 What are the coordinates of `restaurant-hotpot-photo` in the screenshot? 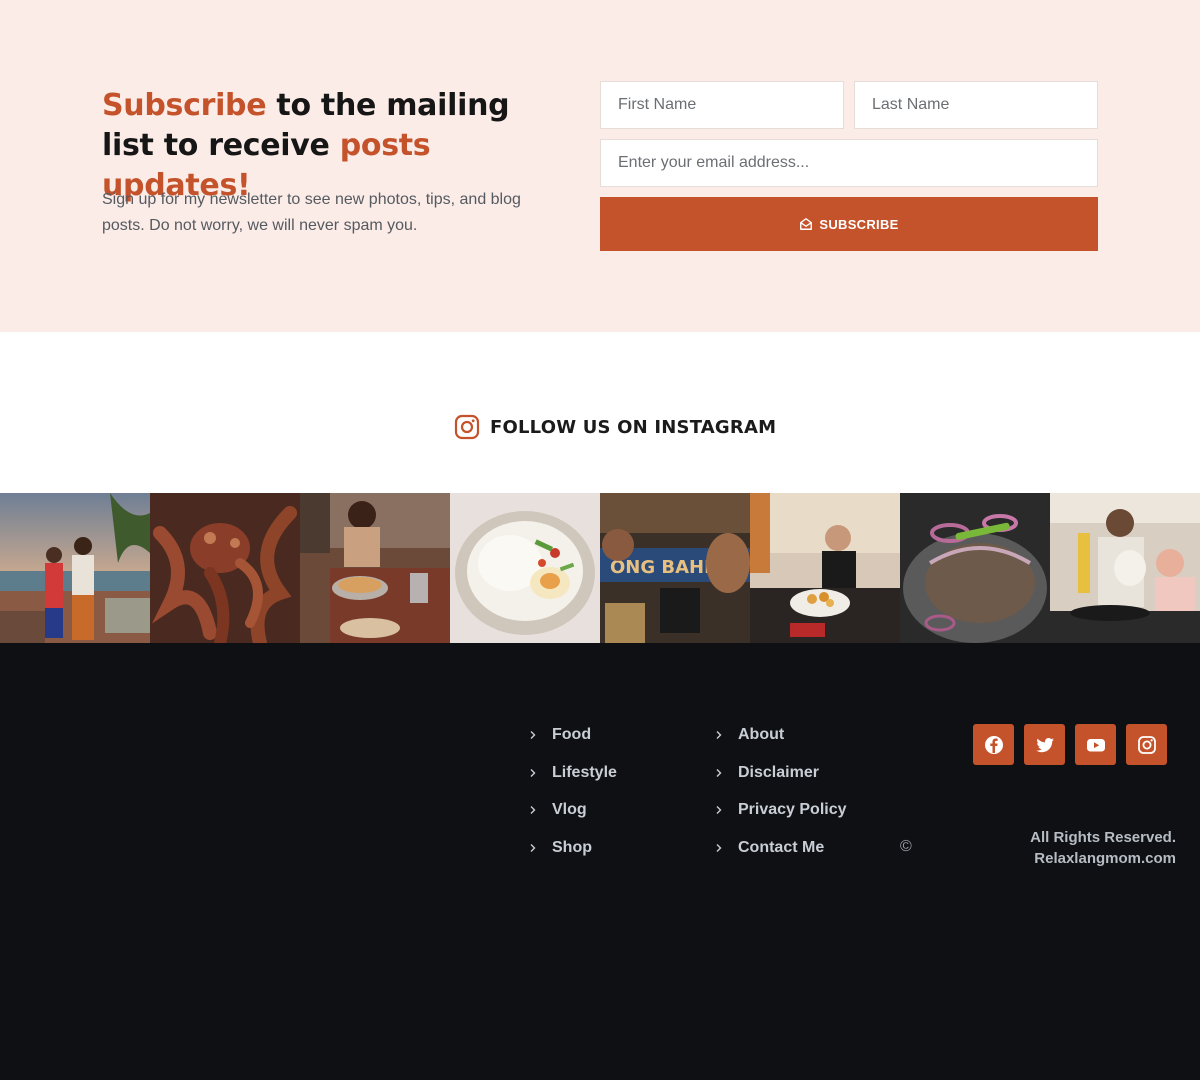 It's located at (375, 568).